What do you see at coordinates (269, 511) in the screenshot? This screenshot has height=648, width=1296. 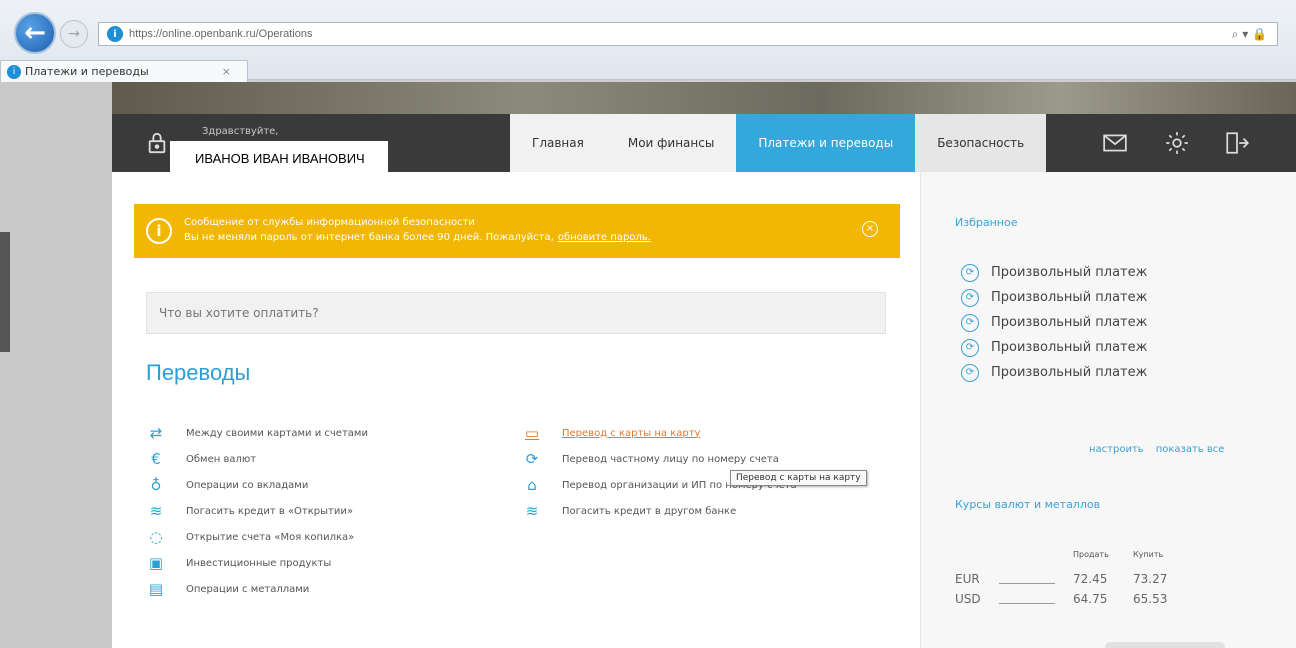 I see `list-item-label: Погасить кредит в «Открытии»` at bounding box center [269, 511].